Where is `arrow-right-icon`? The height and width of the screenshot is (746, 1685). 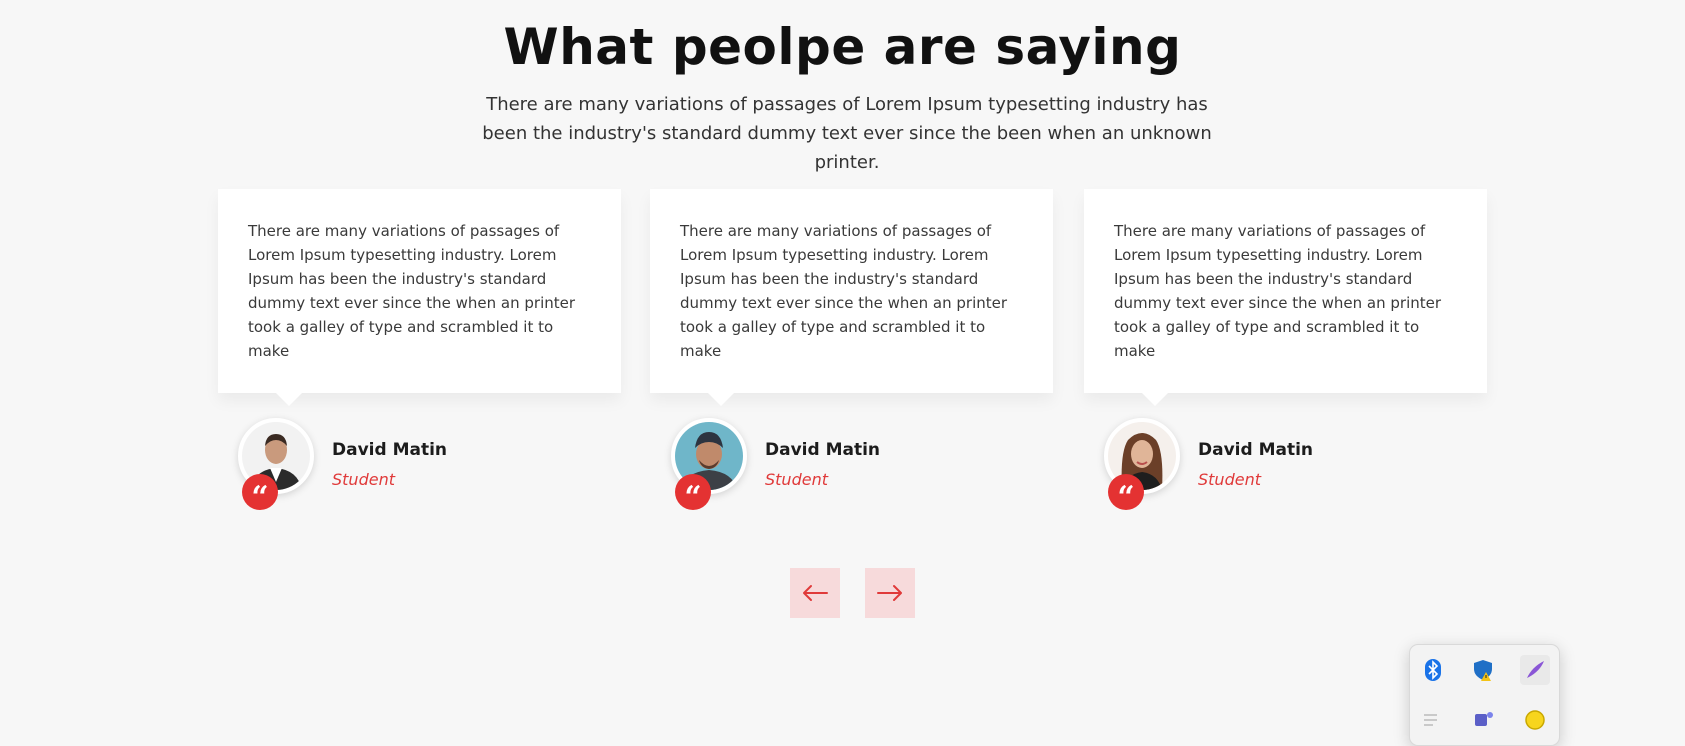 arrow-right-icon is located at coordinates (889, 593).